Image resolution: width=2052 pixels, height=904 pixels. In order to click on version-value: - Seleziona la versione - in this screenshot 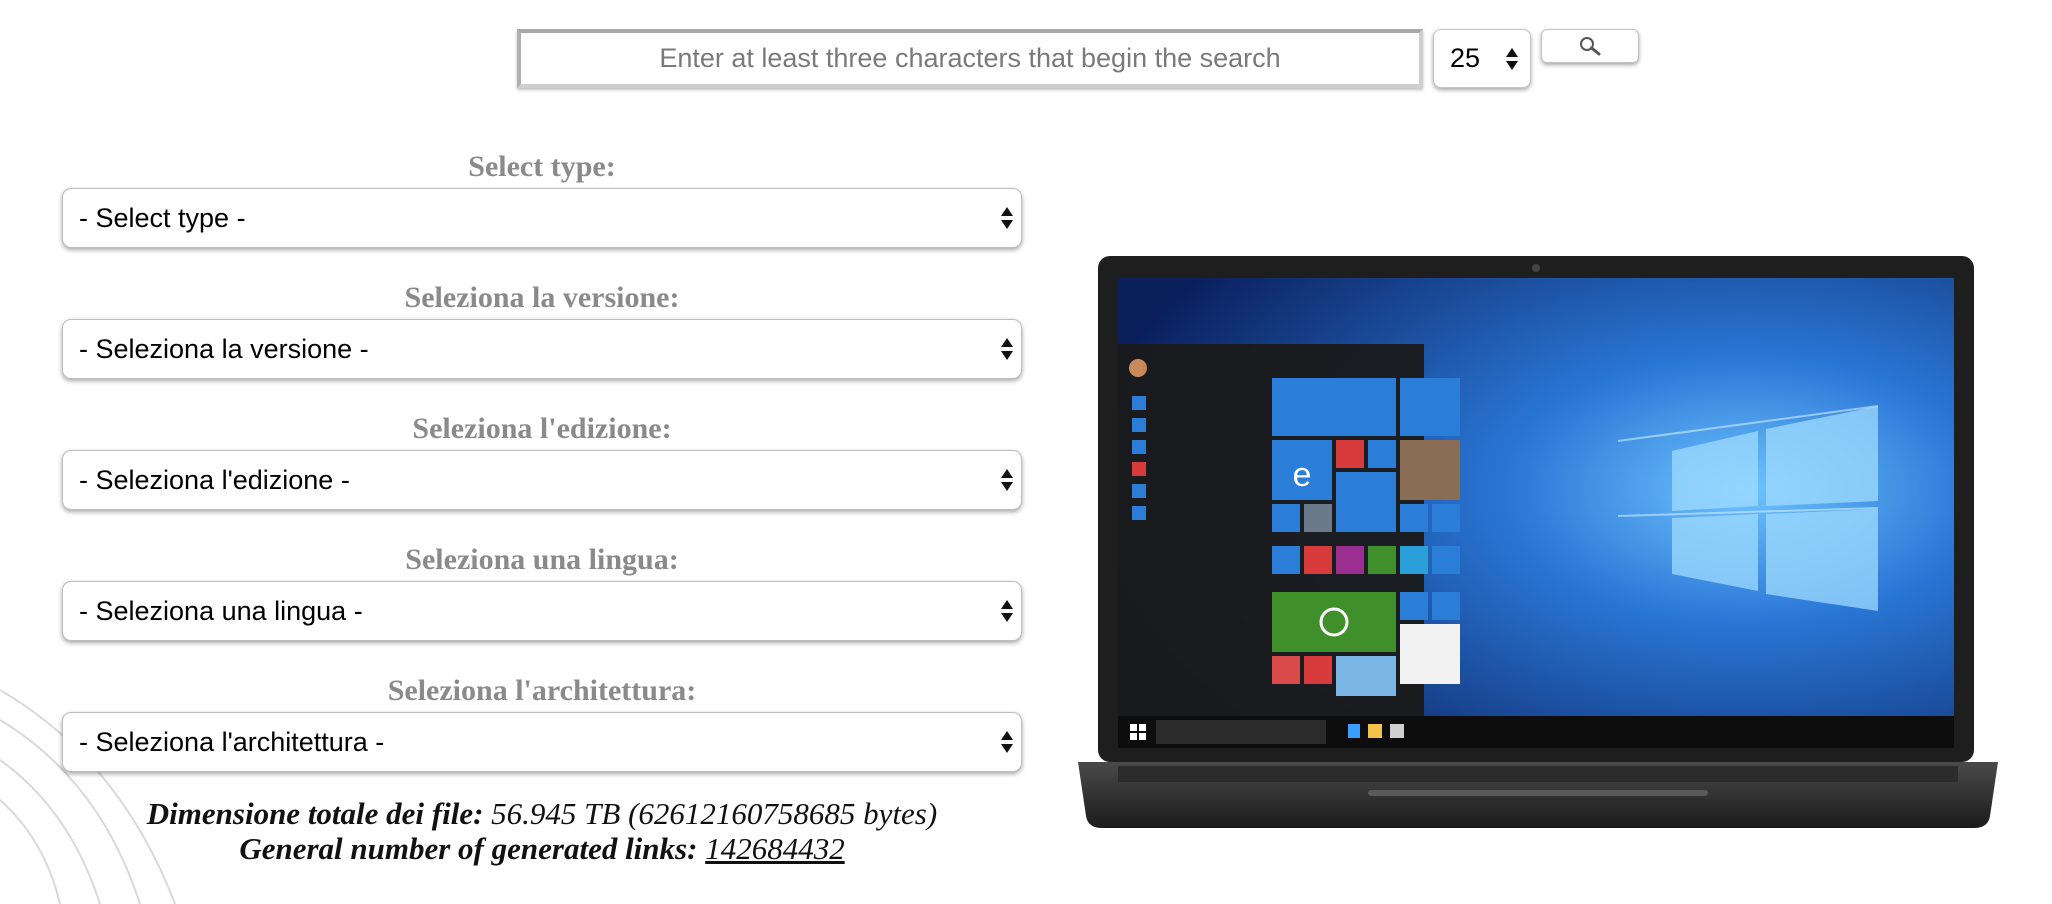, I will do `click(224, 348)`.